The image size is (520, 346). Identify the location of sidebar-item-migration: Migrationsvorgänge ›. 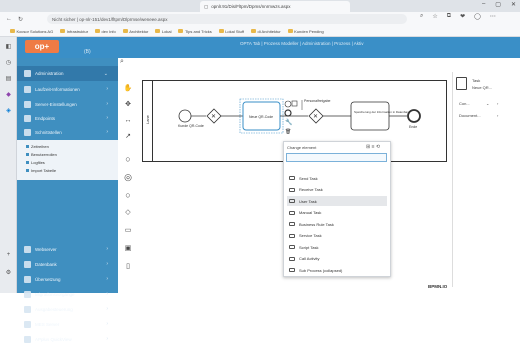
(67, 294).